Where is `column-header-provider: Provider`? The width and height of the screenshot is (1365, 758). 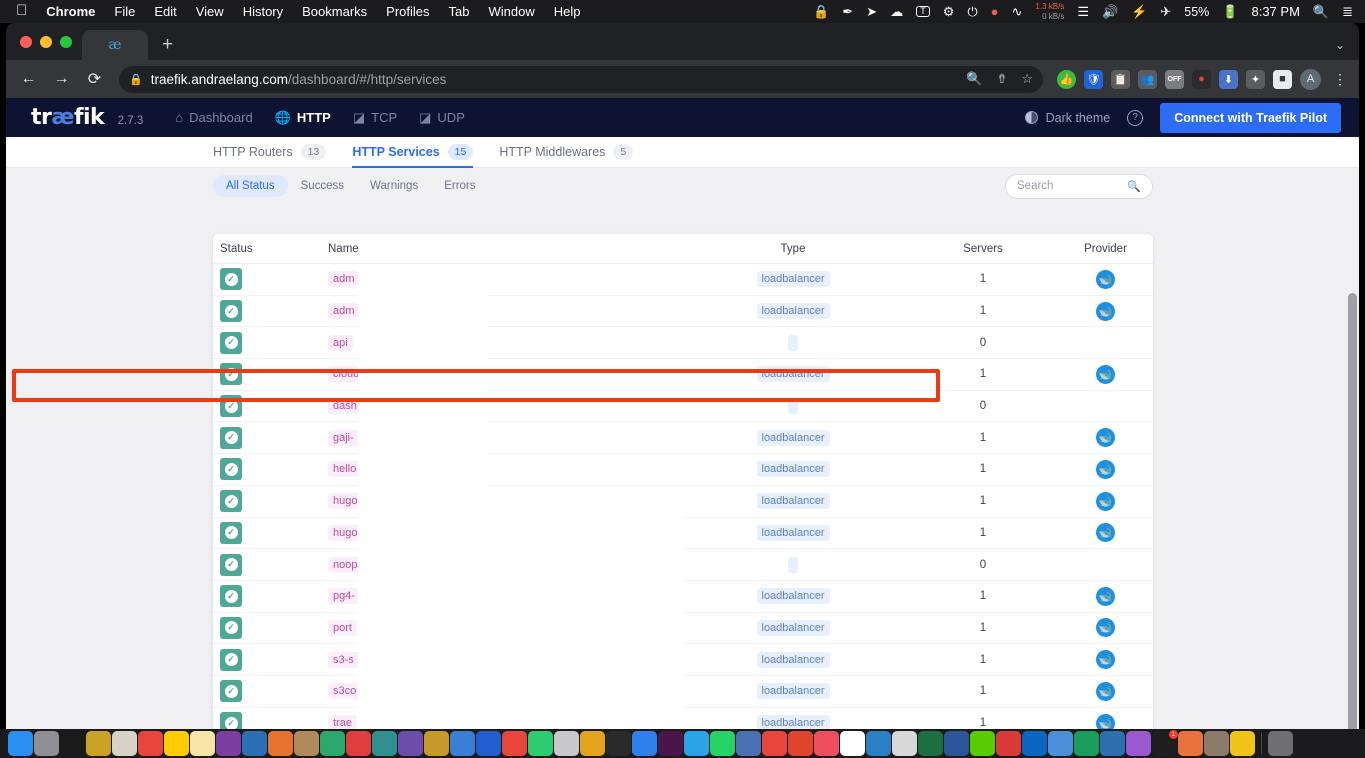
column-header-provider: Provider is located at coordinates (1105, 249).